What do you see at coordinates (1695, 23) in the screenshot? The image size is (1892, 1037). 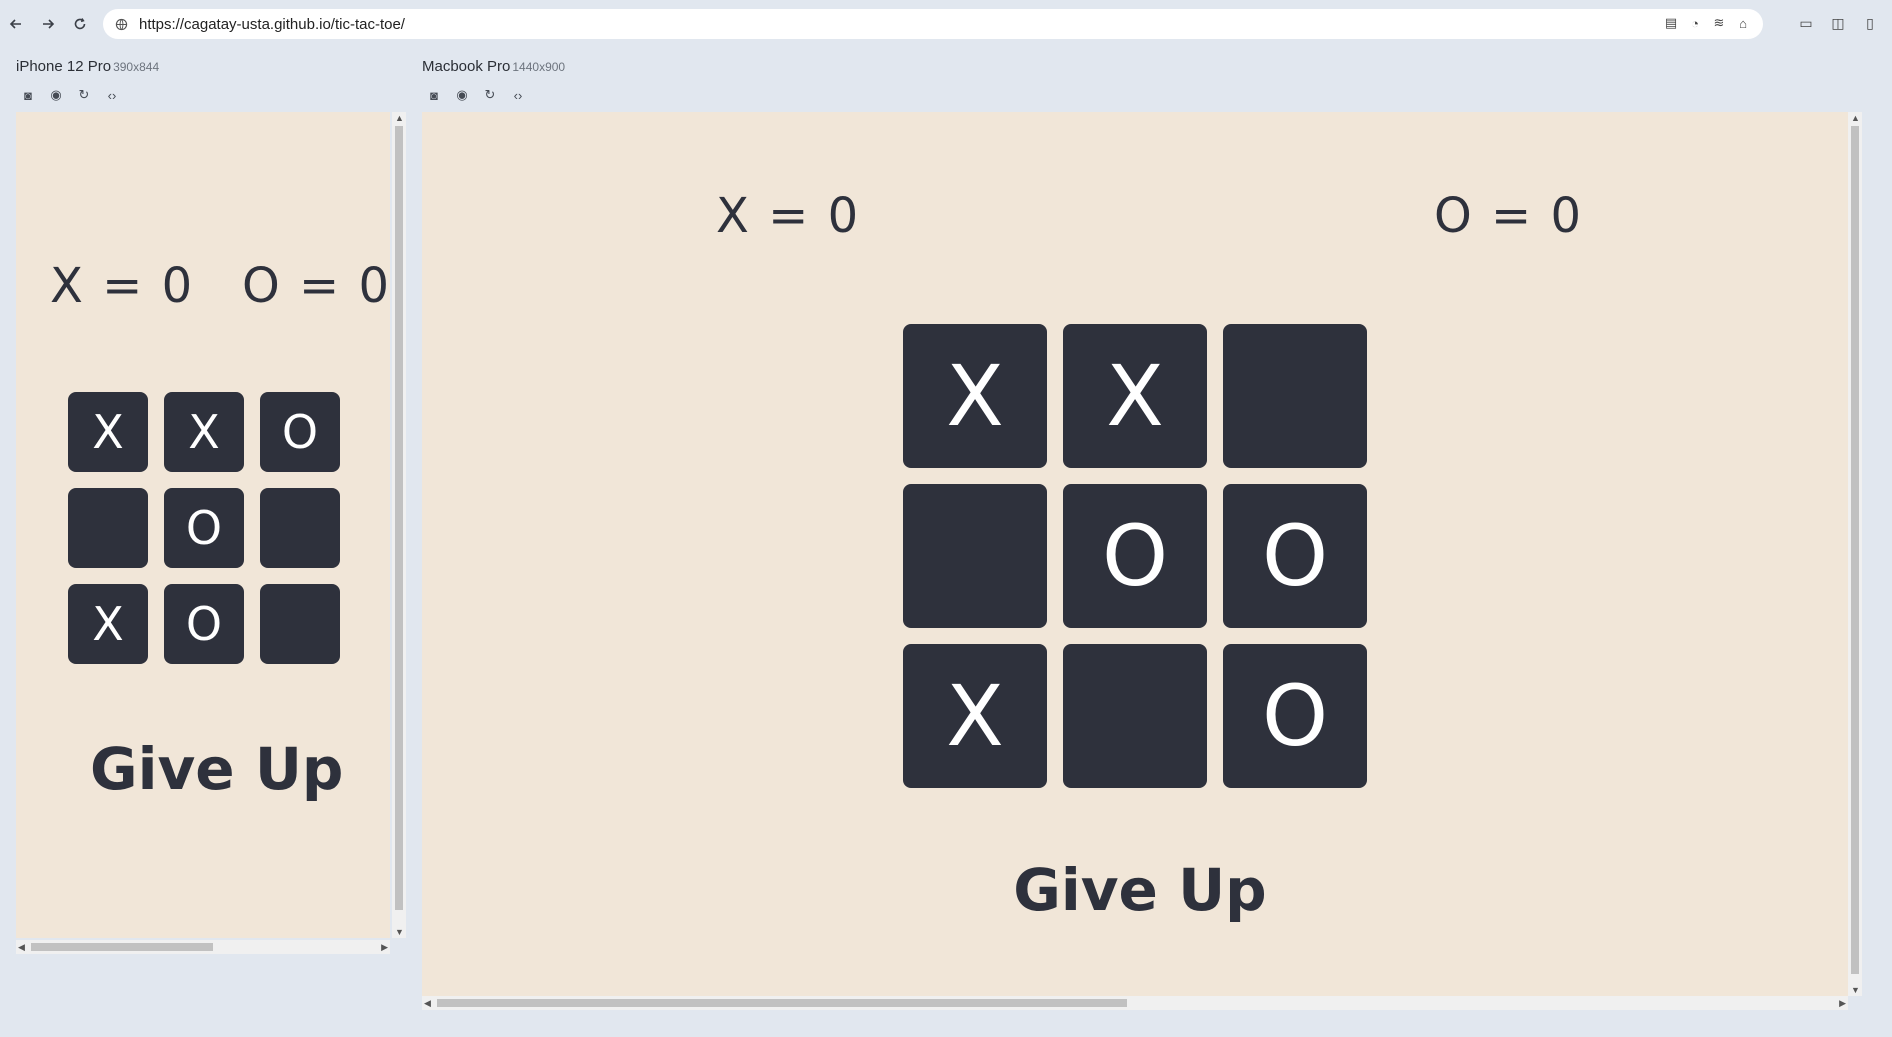 I see `cookie-icon: ◔` at bounding box center [1695, 23].